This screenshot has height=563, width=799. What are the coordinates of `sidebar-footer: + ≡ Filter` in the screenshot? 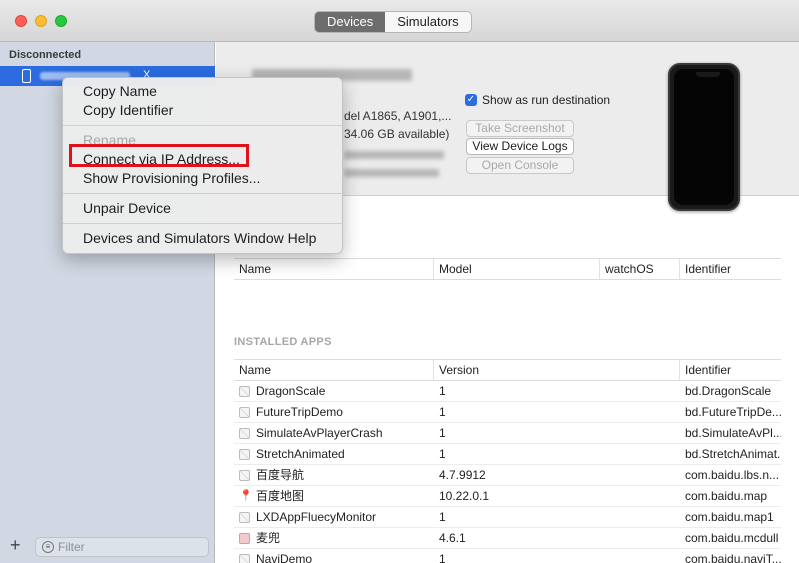 It's located at (107, 547).